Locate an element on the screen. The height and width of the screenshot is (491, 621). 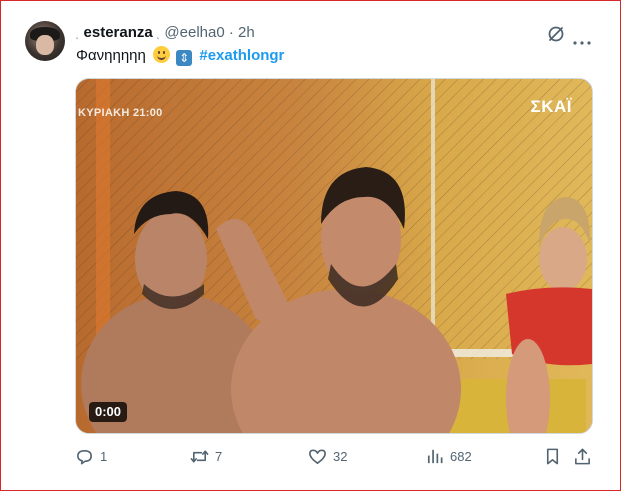
share-icon is located at coordinates (582, 456).